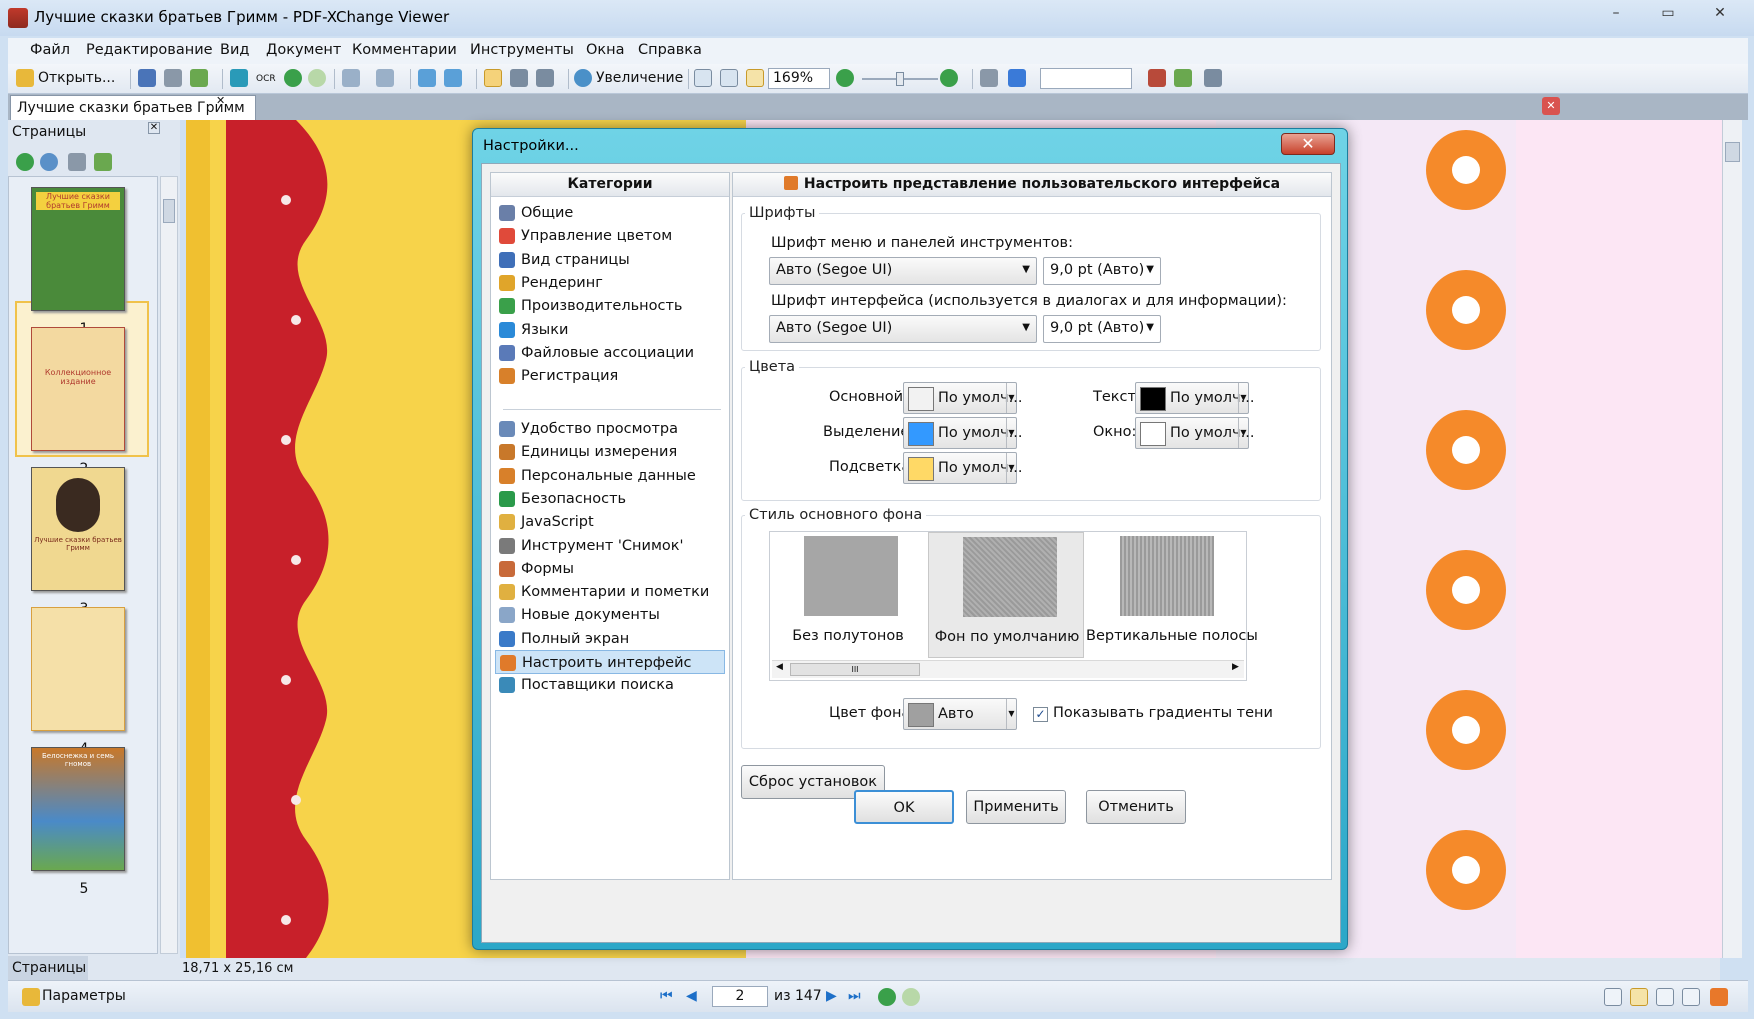  Describe the element at coordinates (848, 595) in the screenshot. I see `background-option-flat: Без полутонов` at that location.